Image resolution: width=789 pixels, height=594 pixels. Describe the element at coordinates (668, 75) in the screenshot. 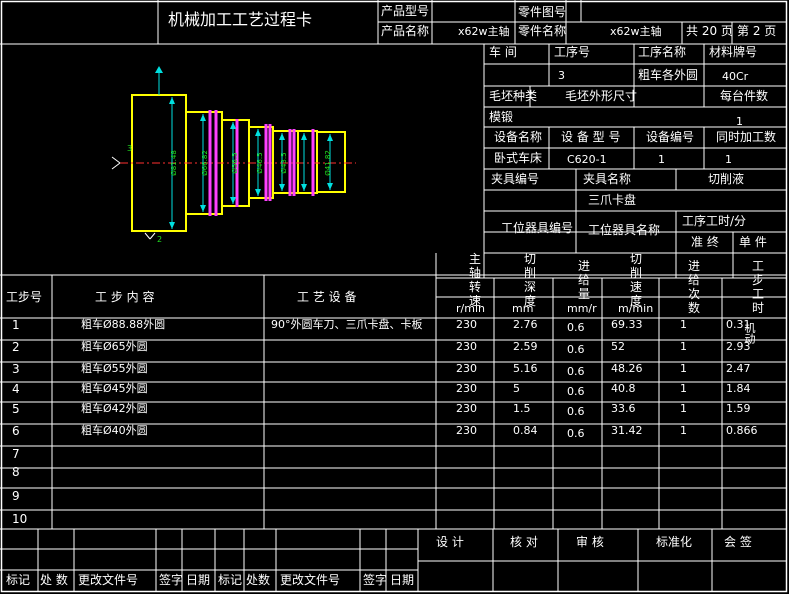

I see `process-name: 粗车各外圆` at that location.